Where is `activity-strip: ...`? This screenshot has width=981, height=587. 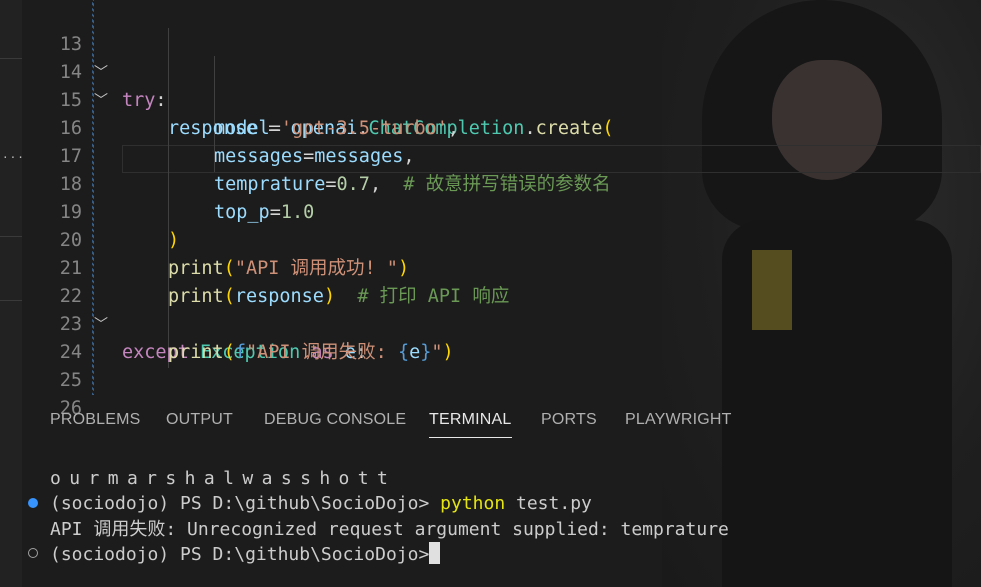 activity-strip: ... is located at coordinates (12, 293).